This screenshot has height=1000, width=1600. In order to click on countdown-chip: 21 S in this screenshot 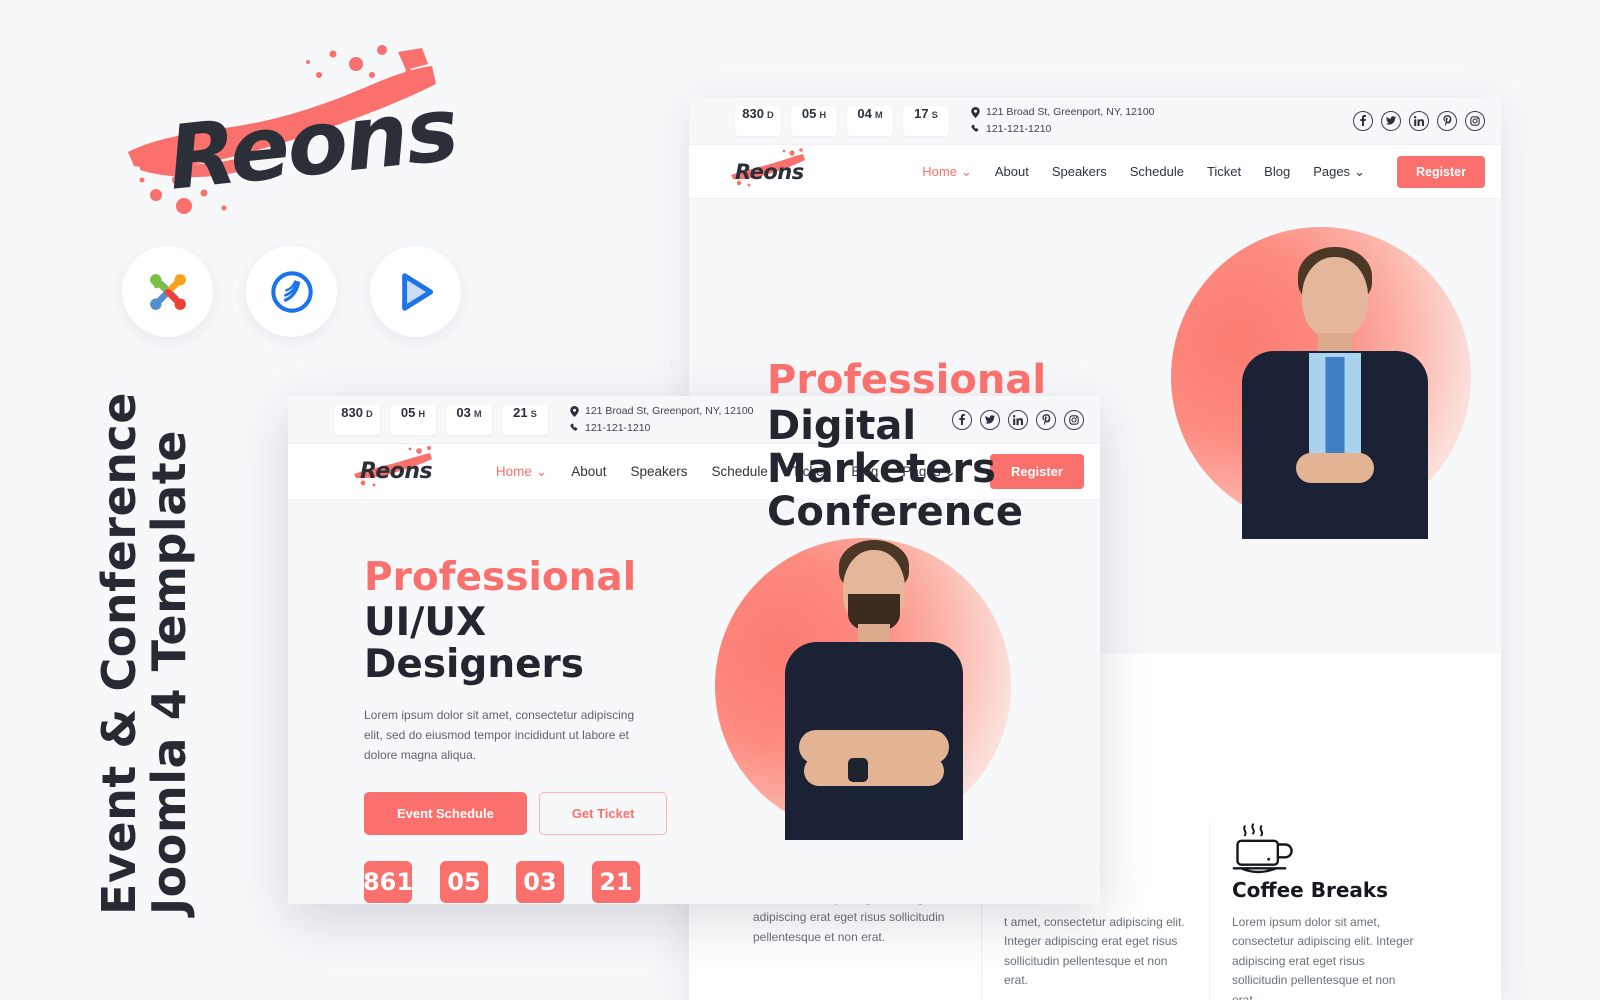, I will do `click(525, 419)`.